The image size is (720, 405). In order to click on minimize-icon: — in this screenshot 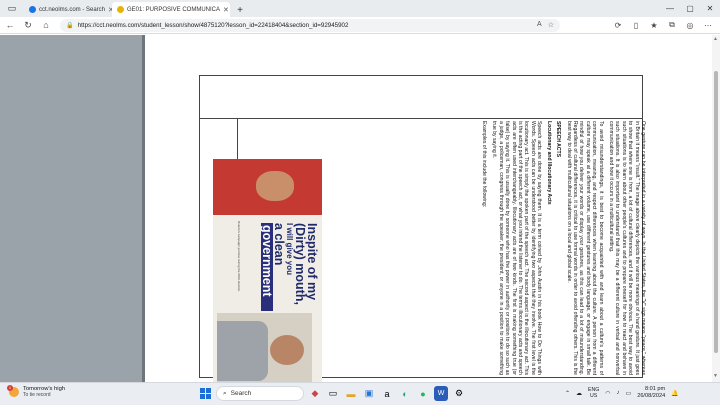, I will do `click(670, 8)`.